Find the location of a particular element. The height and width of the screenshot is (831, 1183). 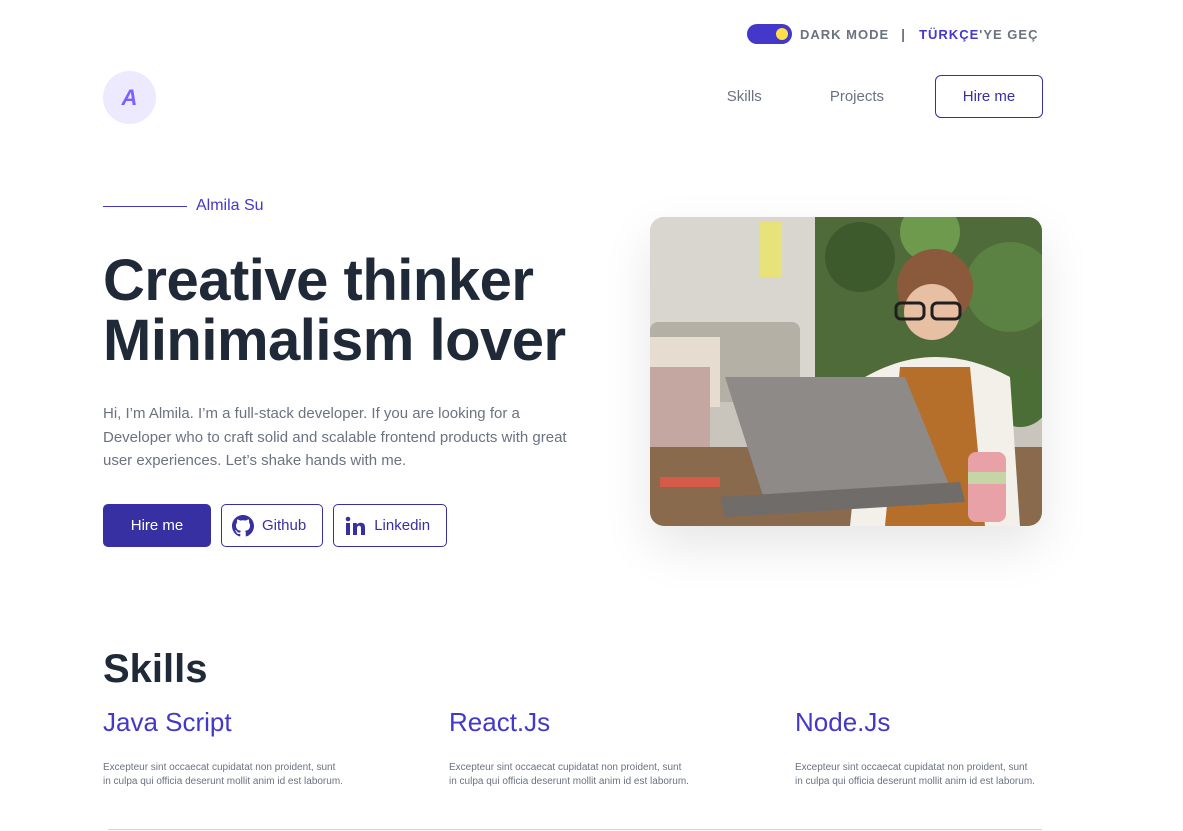

headline-line-2: Minimalism lover is located at coordinates (334, 340).